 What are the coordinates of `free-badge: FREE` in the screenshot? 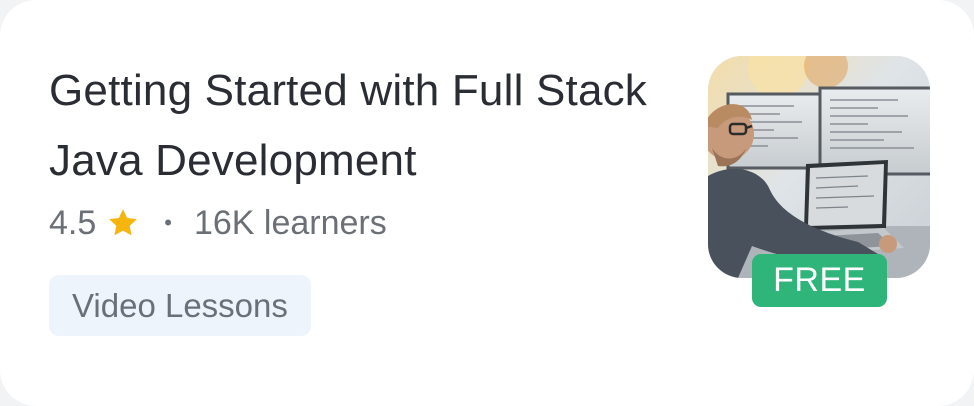 It's located at (819, 280).